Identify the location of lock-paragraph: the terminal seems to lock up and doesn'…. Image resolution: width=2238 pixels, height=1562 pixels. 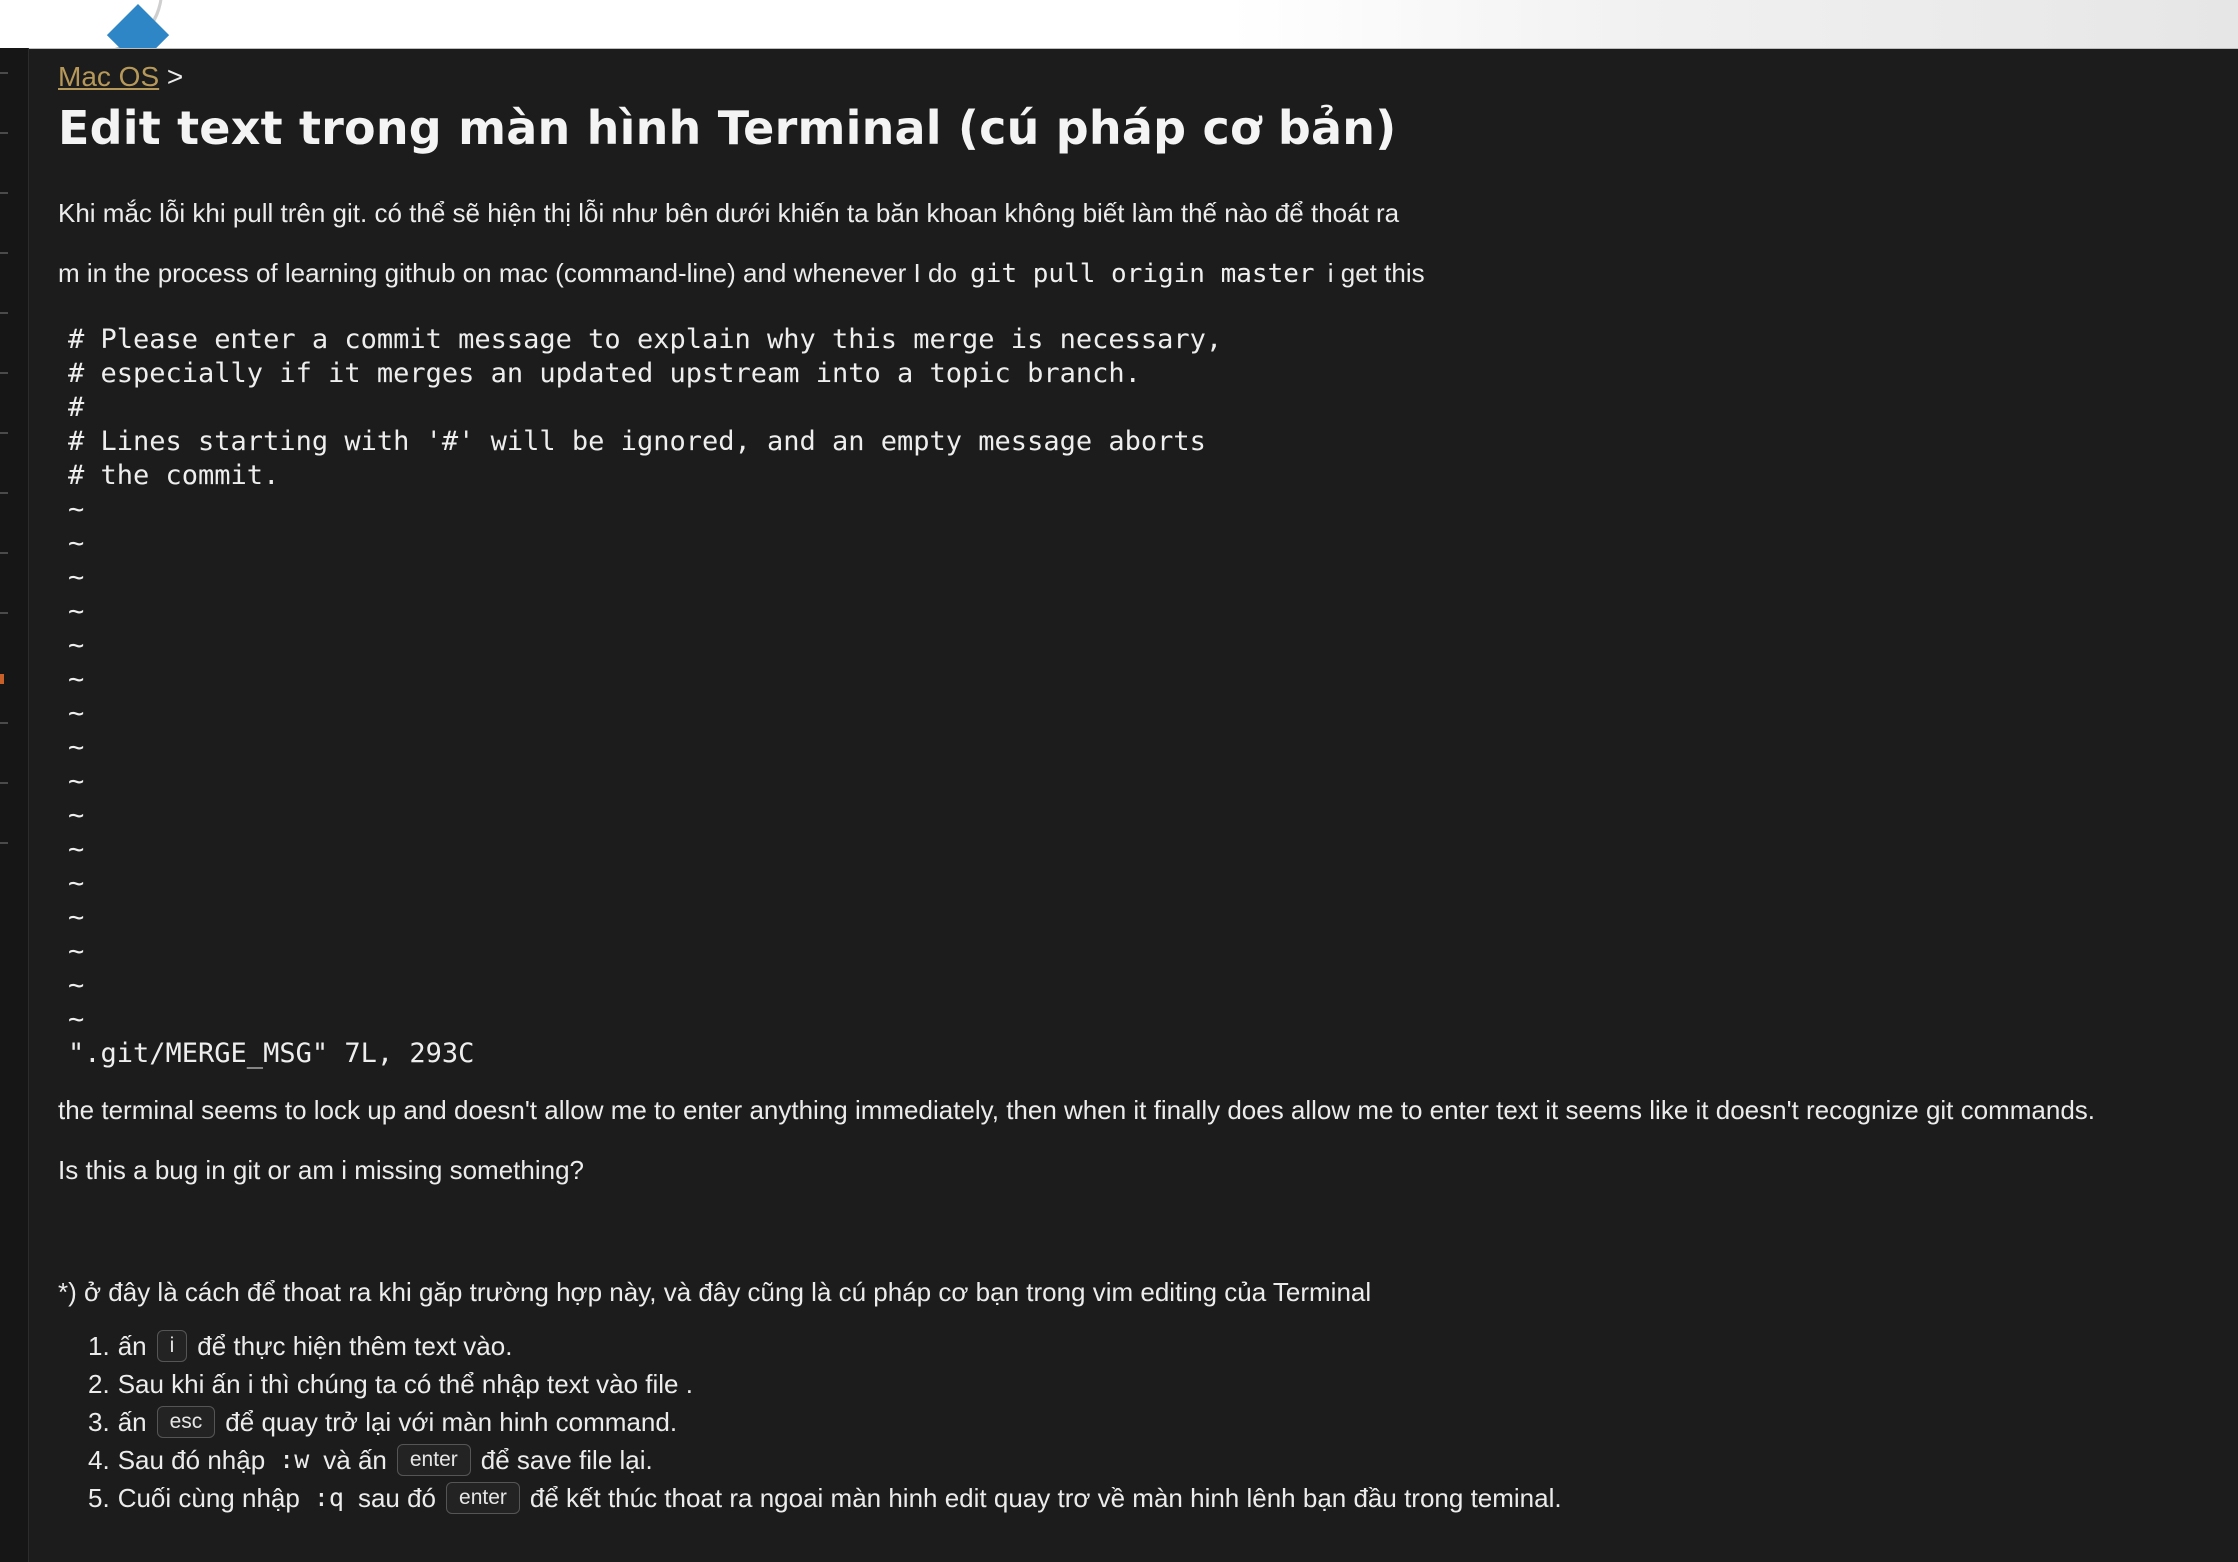
(1077, 1110).